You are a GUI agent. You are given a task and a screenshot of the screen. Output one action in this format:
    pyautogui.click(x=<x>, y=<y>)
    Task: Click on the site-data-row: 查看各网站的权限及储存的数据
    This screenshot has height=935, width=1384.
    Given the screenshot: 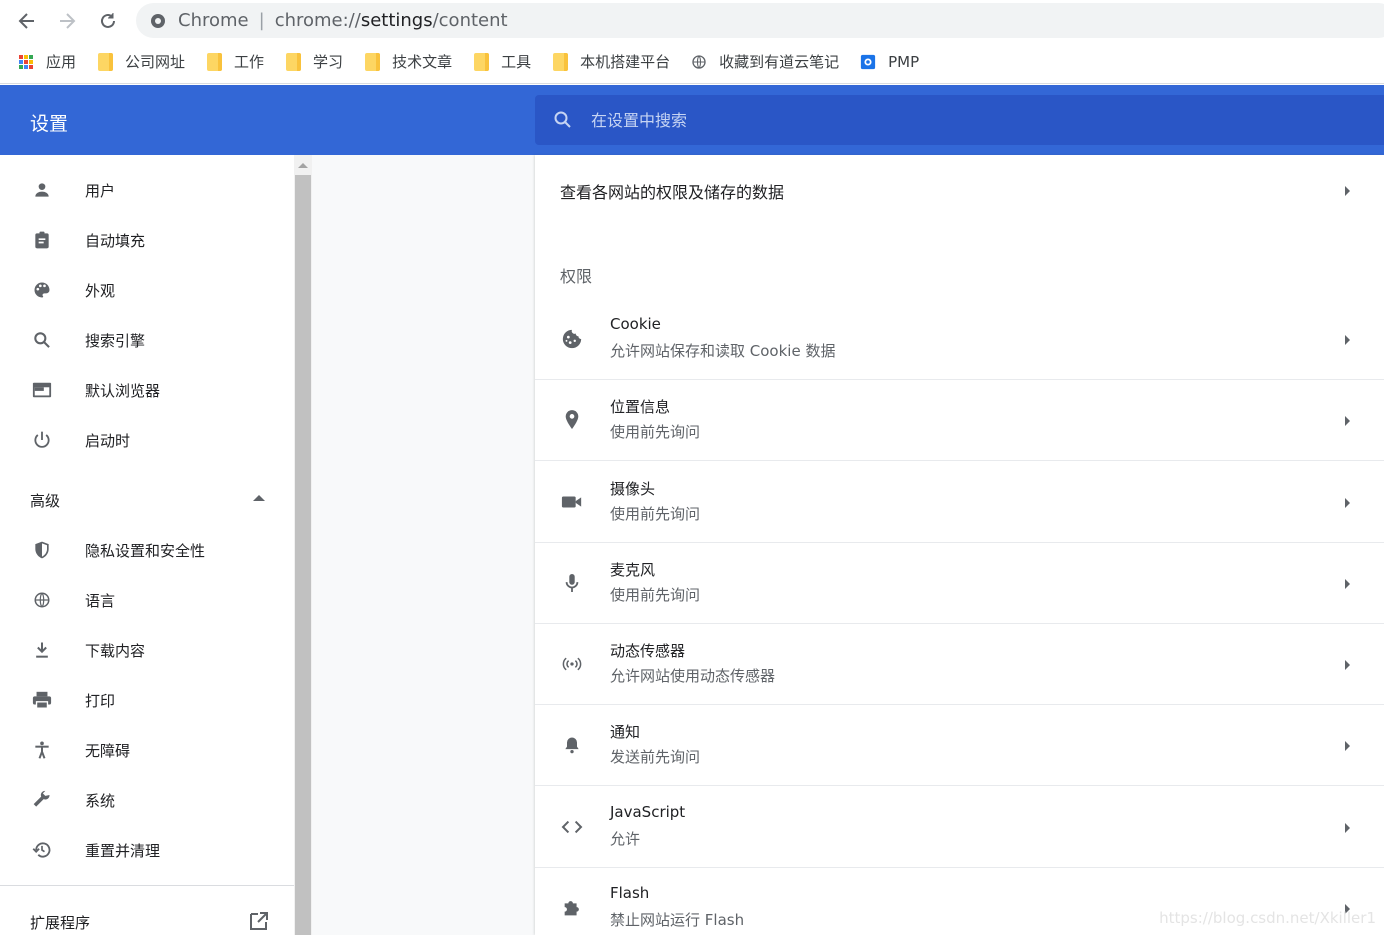 What is the action you would take?
    pyautogui.click(x=959, y=191)
    